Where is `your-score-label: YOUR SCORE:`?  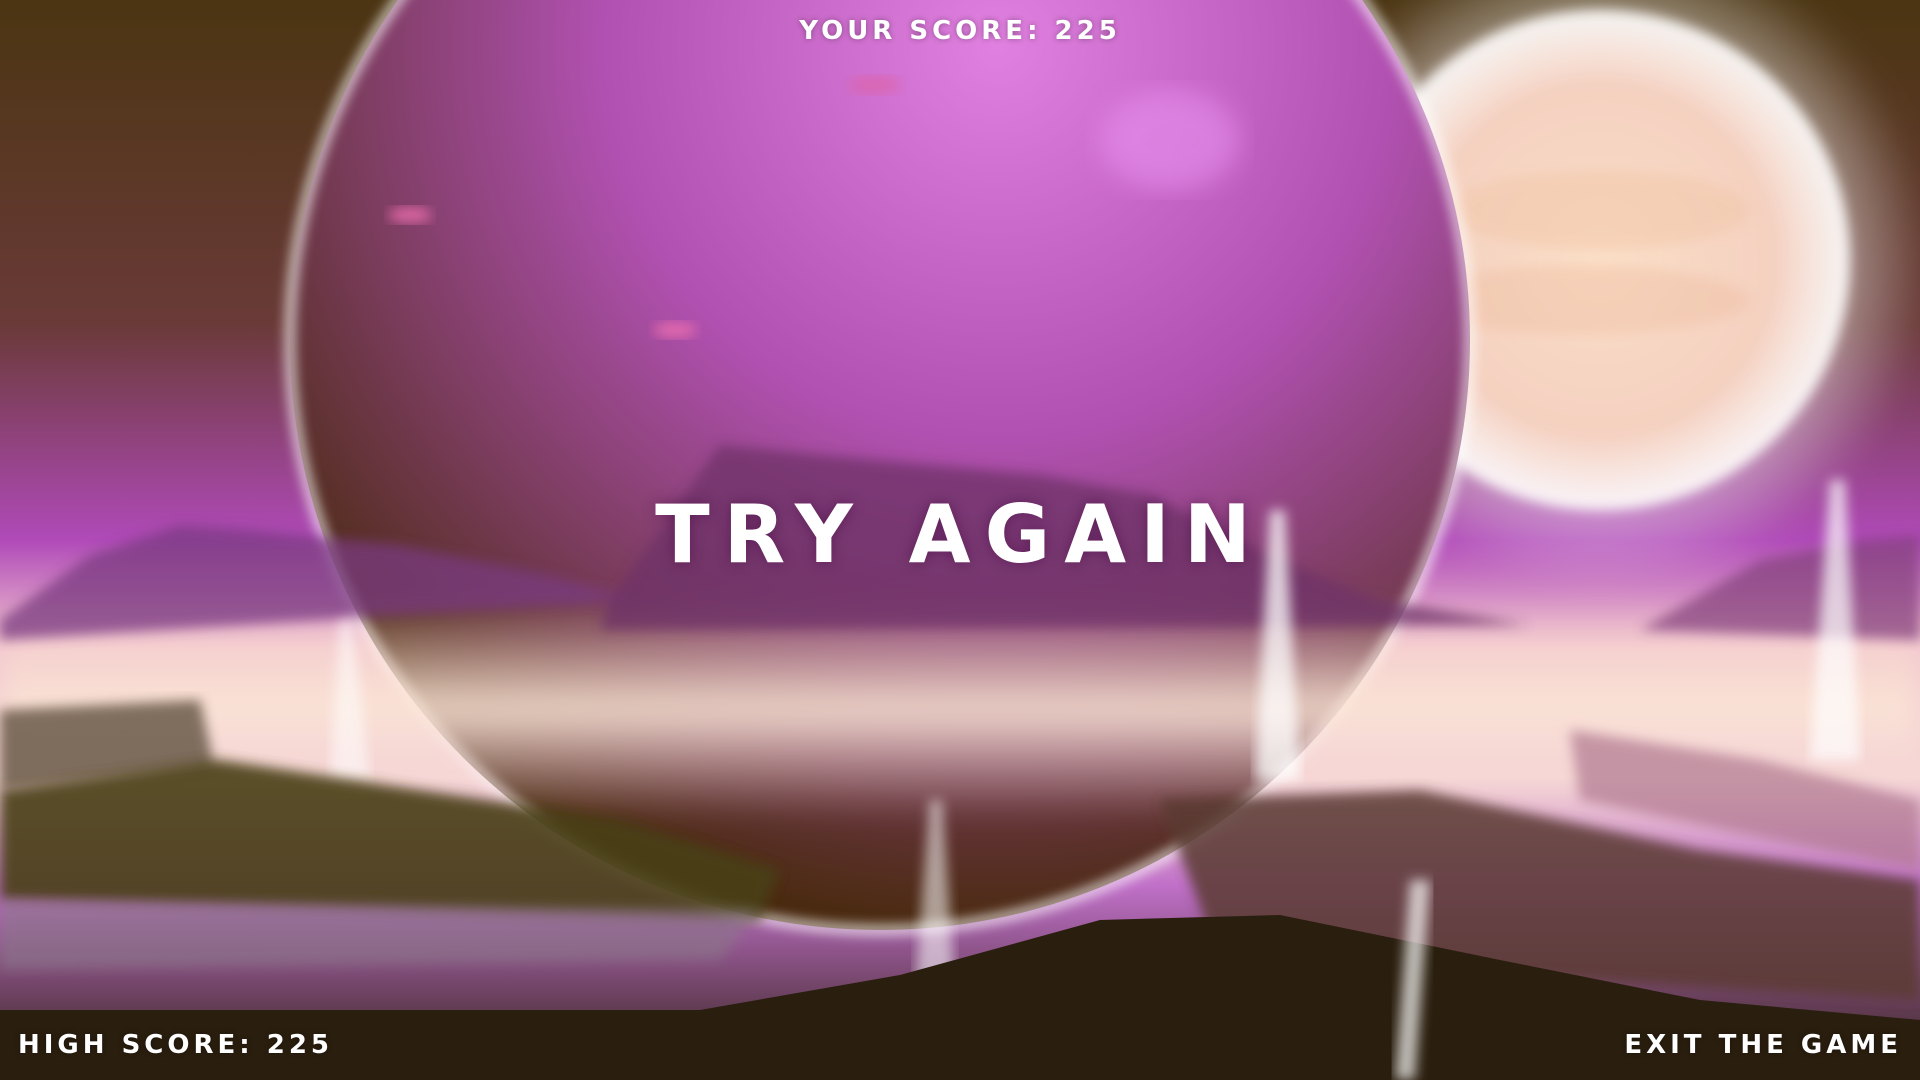
your-score-label: YOUR SCORE: is located at coordinates (920, 31).